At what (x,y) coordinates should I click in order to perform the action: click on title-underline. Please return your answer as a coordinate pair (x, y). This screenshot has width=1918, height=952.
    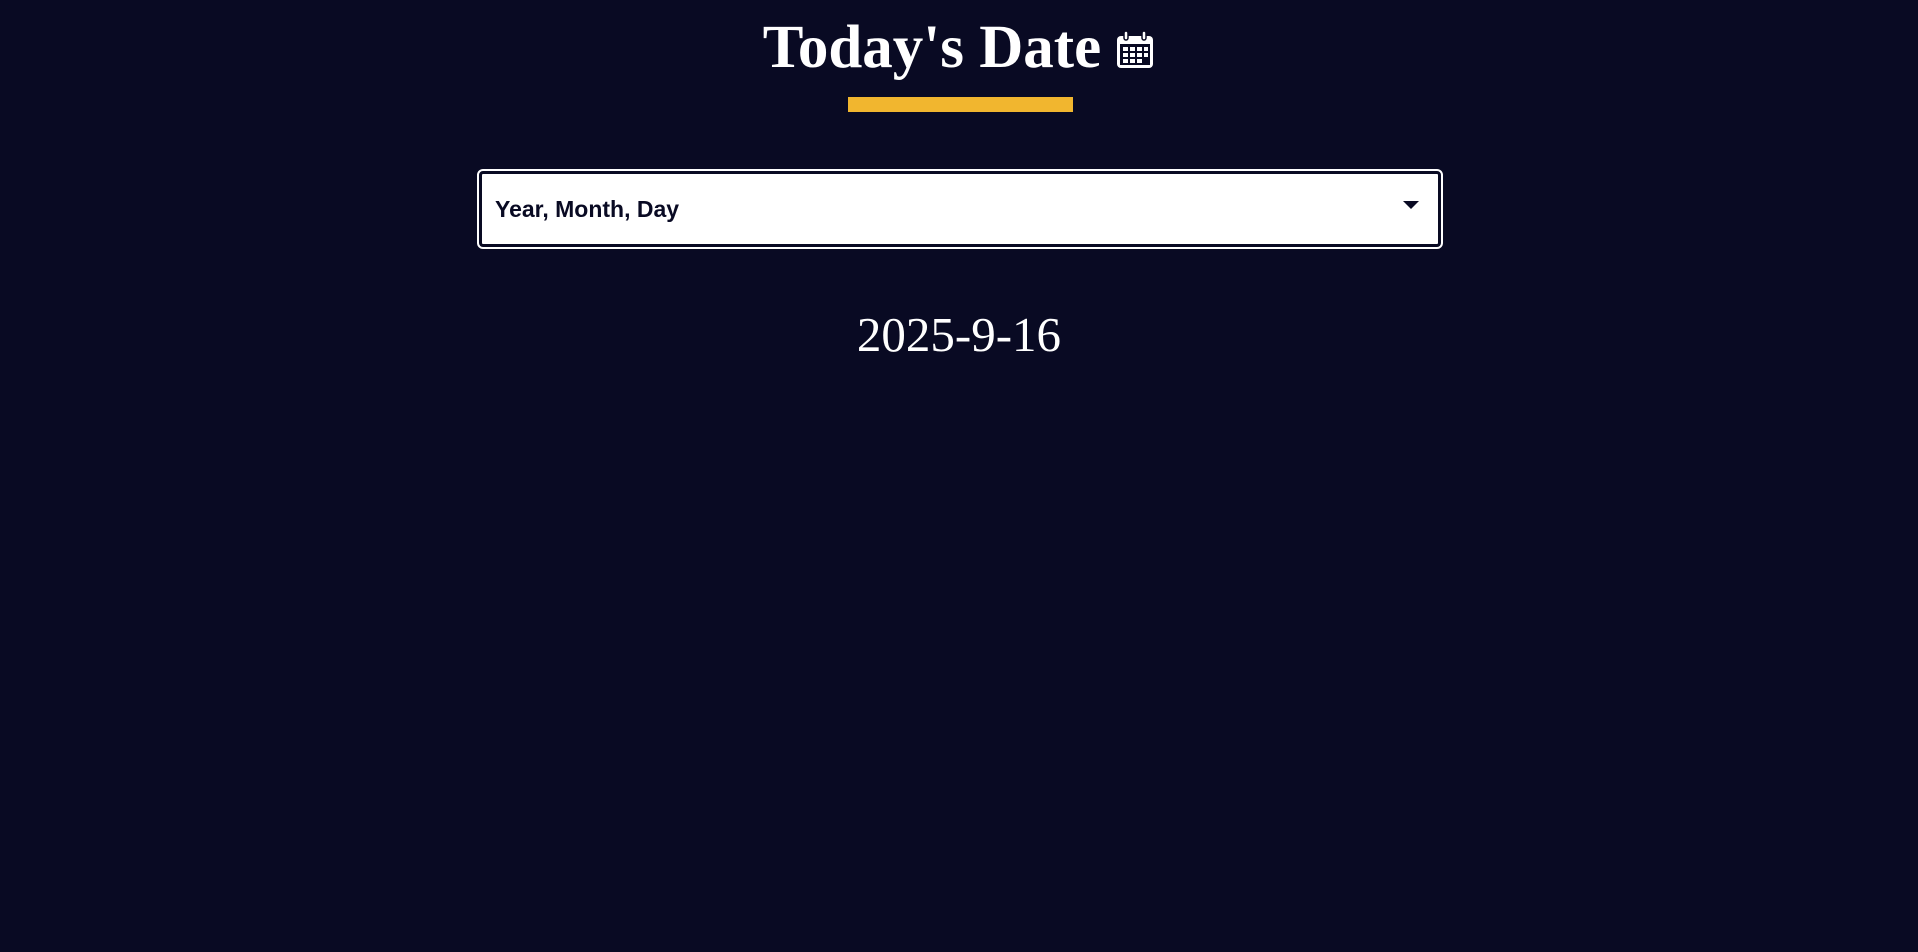
    Looking at the image, I should click on (960, 104).